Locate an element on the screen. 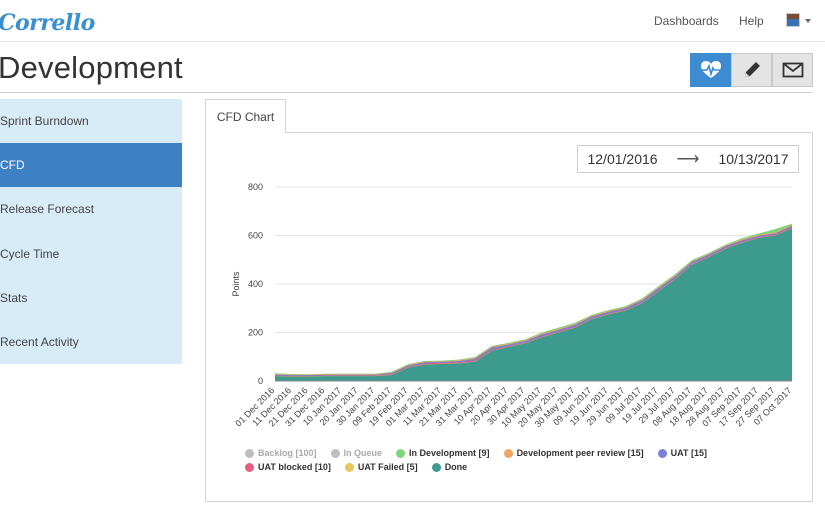 Image resolution: width=825 pixels, height=510 pixels. date-range-picker: 12/01/2016 ⟶ 10/13/2017 is located at coordinates (688, 159).